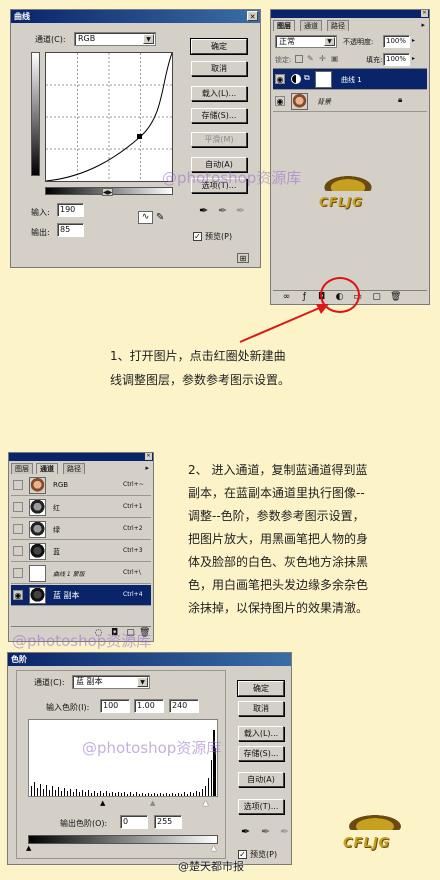  Describe the element at coordinates (109, 117) in the screenshot. I see `curve-graph` at that location.